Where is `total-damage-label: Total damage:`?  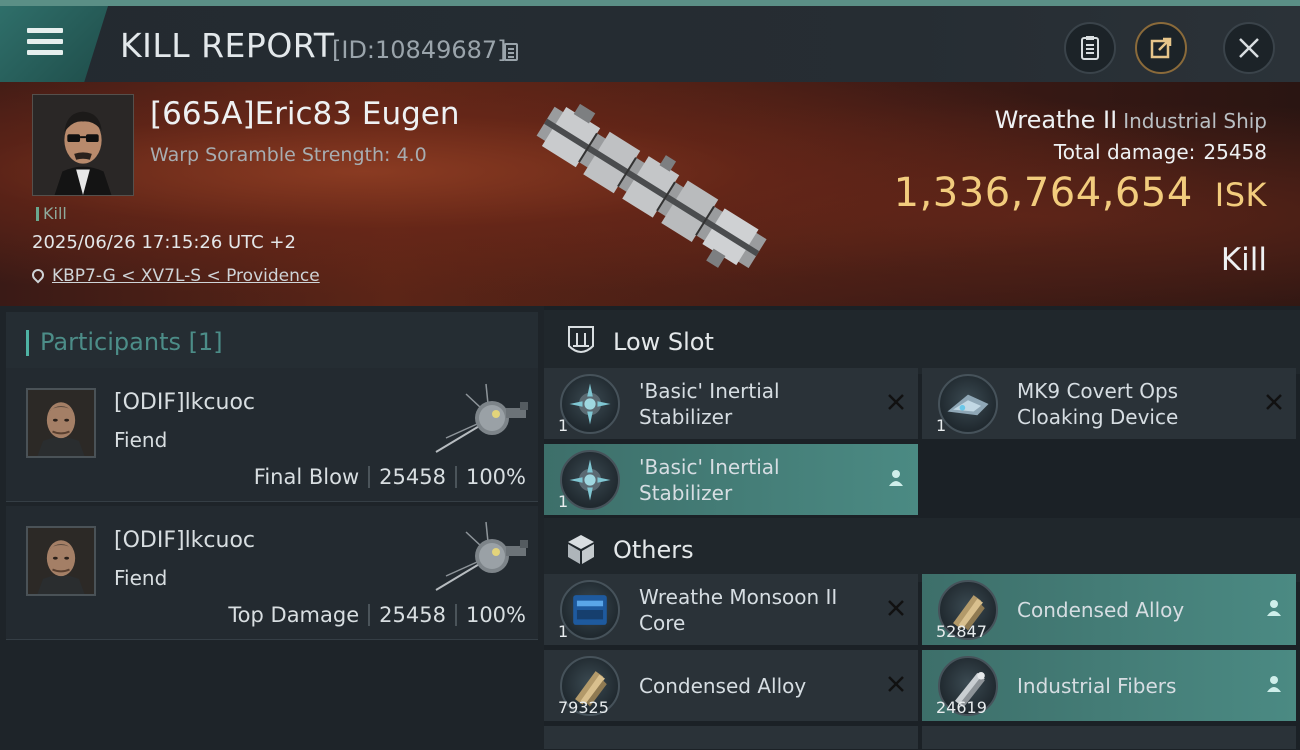 total-damage-label: Total damage: is located at coordinates (1124, 152).